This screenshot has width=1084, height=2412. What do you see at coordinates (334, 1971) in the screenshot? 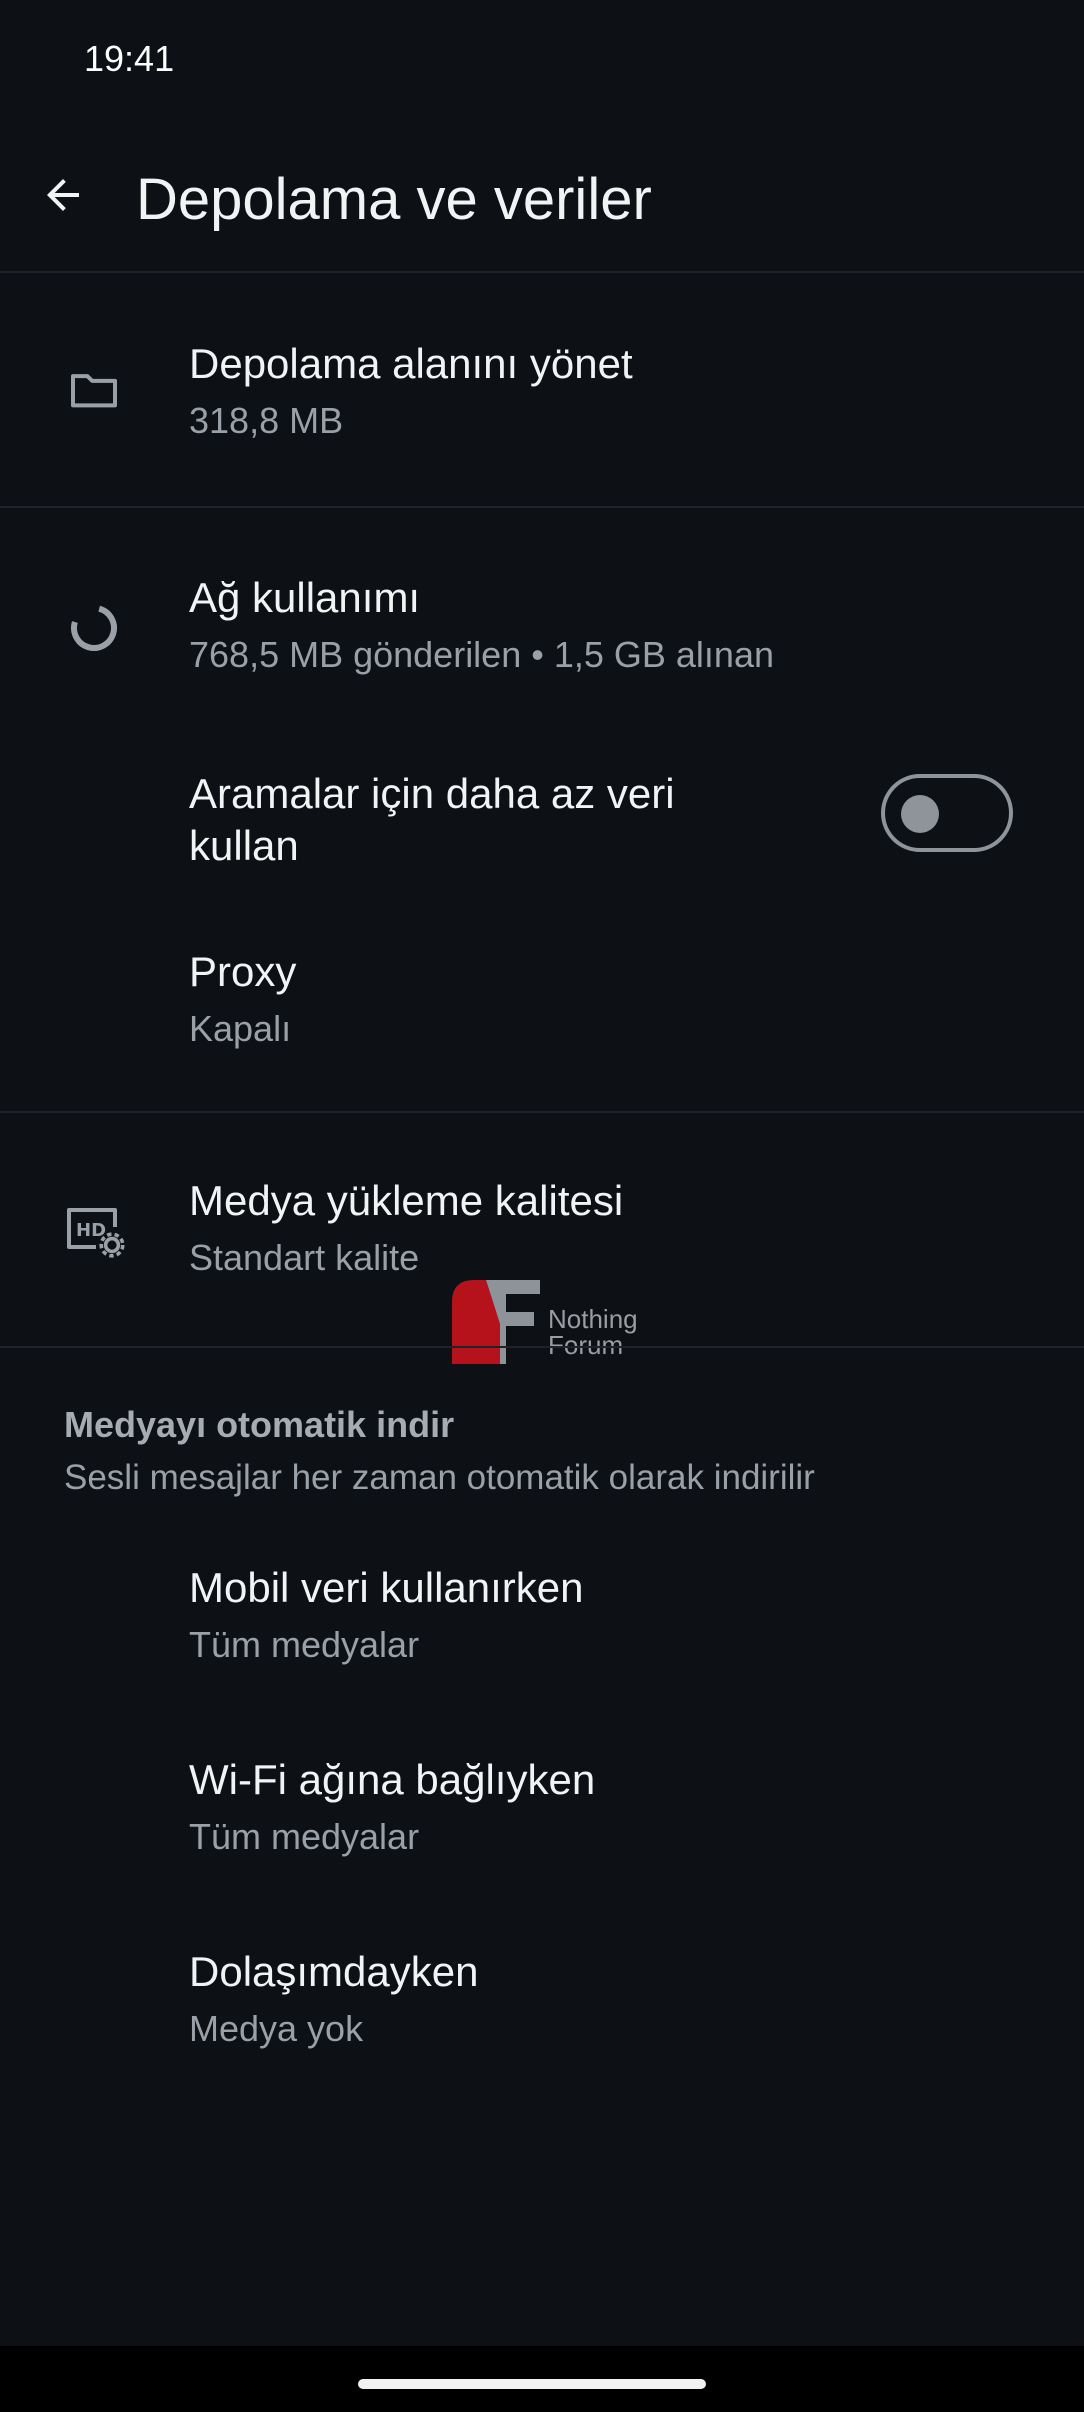
I see `auto-download-roaming-title: Dolaşımdayken` at bounding box center [334, 1971].